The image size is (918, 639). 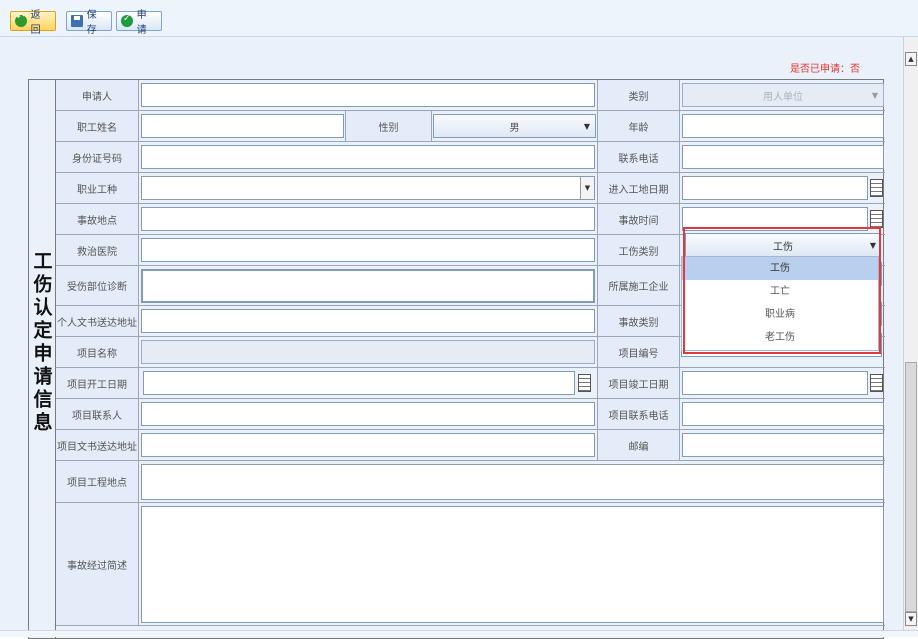 What do you see at coordinates (97, 321) in the screenshot?
I see `personal-address-label: 个人文书送达地址` at bounding box center [97, 321].